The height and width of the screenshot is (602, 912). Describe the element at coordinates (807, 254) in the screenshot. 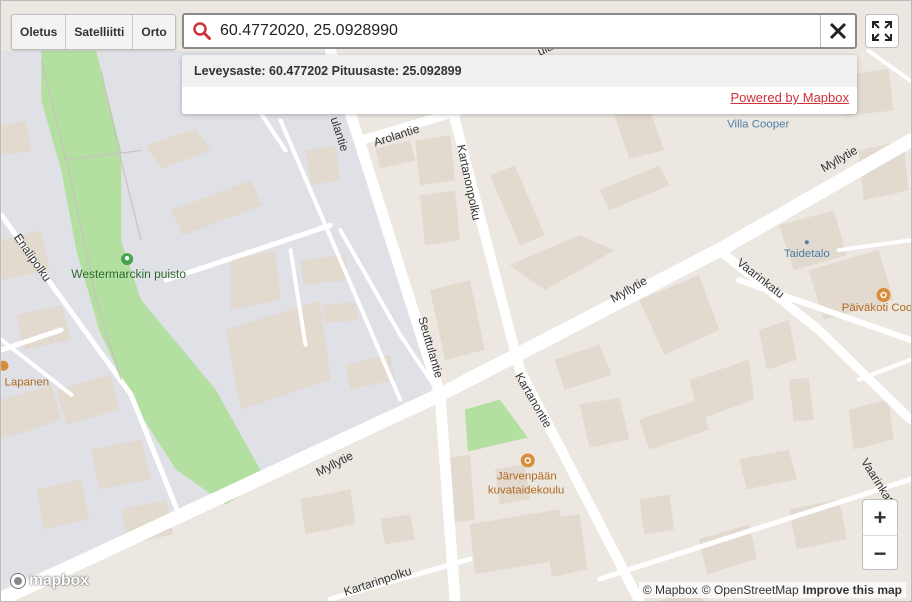

I see `place-label-taidetalo: Taidetalo` at that location.